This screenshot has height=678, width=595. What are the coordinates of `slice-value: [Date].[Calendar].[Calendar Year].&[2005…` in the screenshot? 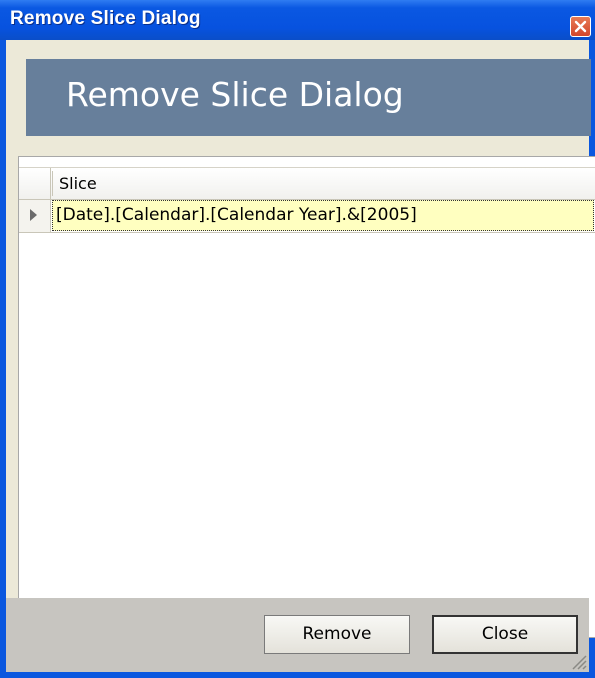 It's located at (236, 215).